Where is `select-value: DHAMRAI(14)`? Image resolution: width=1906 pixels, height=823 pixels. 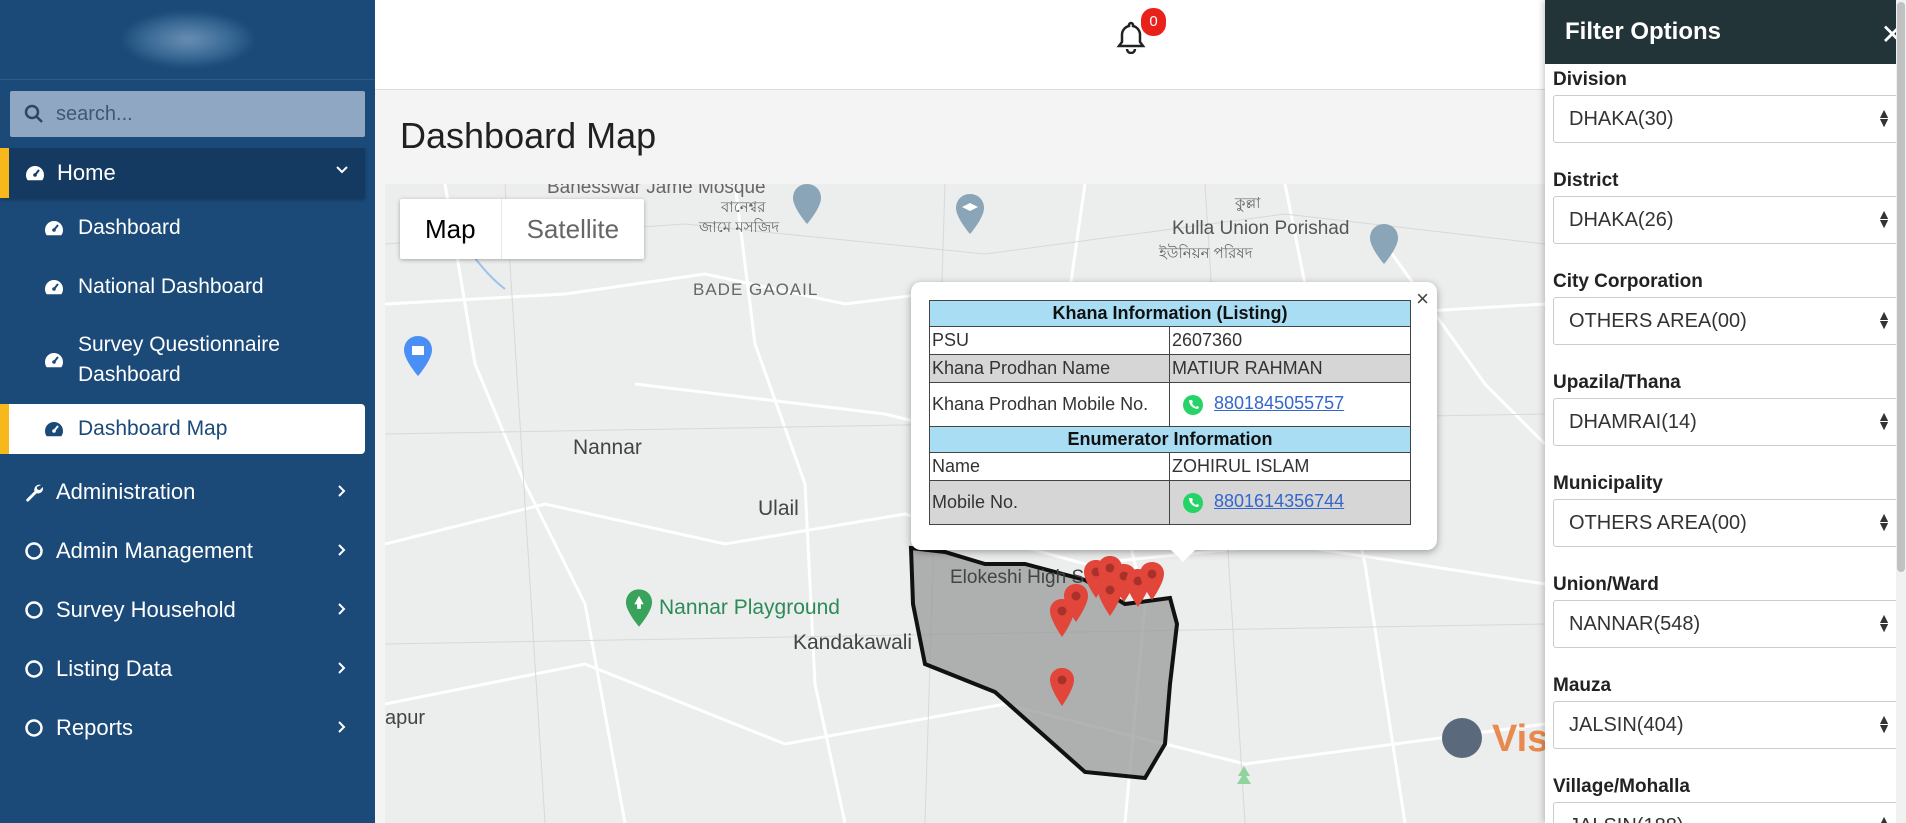
select-value: DHAMRAI(14) is located at coordinates (1633, 421).